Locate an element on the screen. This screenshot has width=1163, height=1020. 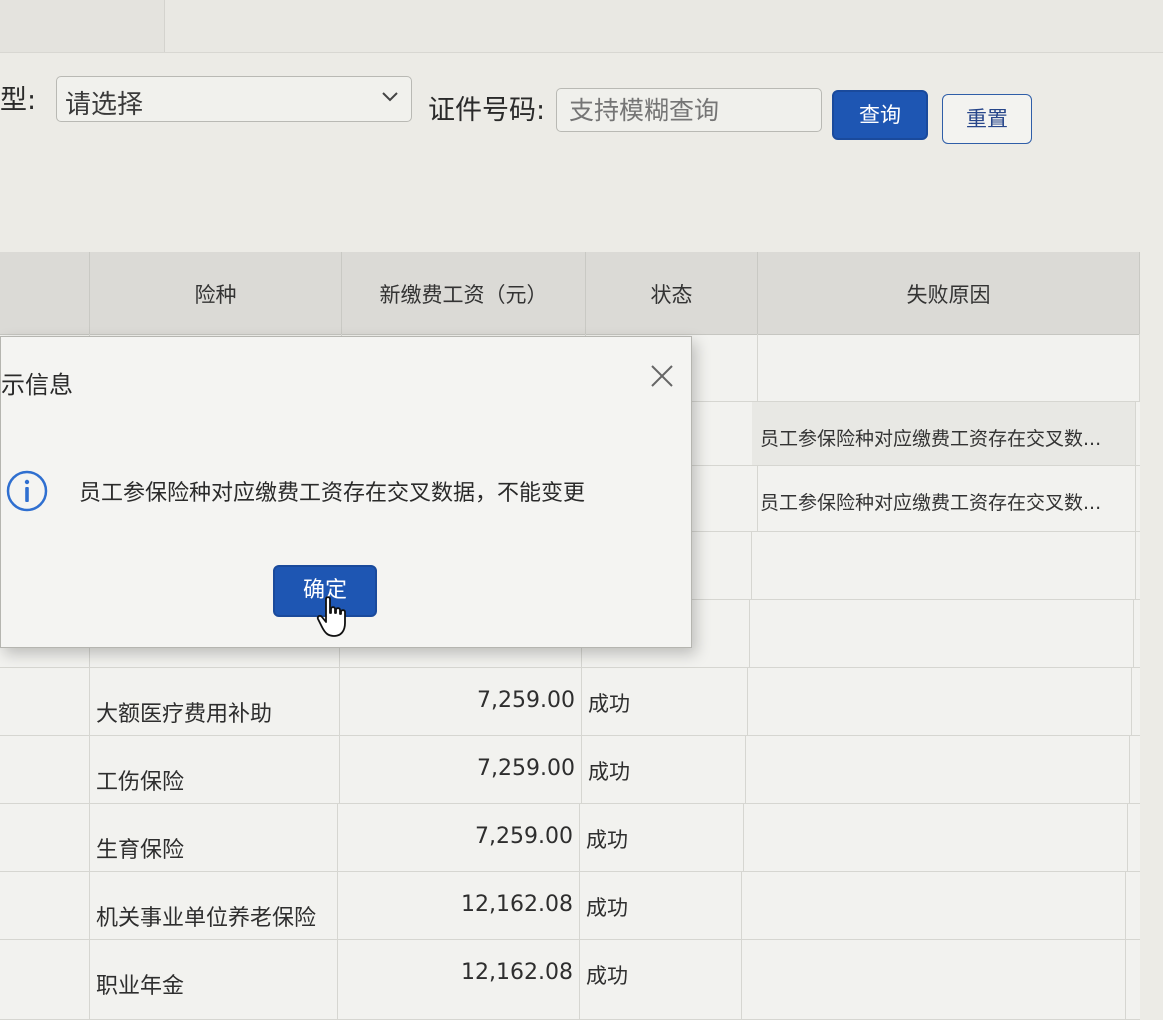
header-cell-status: 状态 is located at coordinates (672, 293).